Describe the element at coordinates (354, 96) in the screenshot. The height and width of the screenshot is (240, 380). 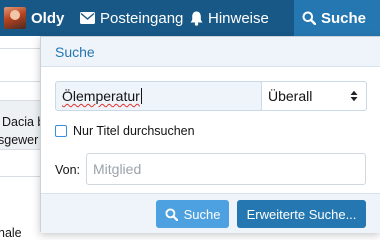
I see `updown-arrows-icon` at that location.